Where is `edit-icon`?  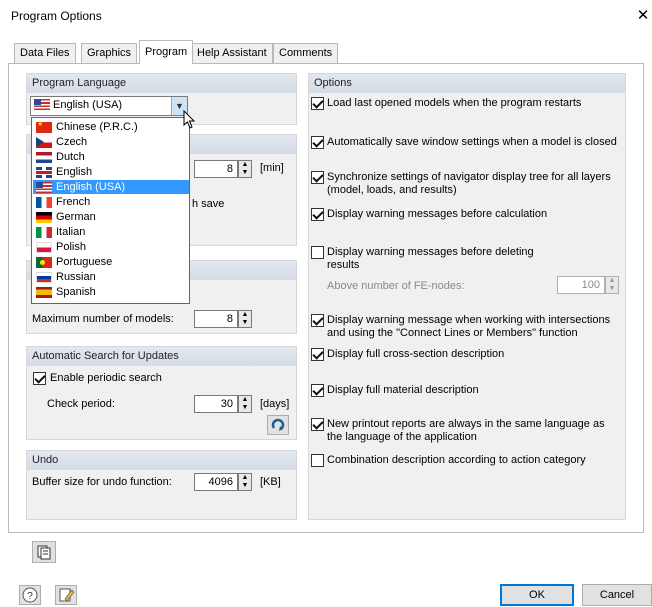
edit-icon is located at coordinates (67, 595).